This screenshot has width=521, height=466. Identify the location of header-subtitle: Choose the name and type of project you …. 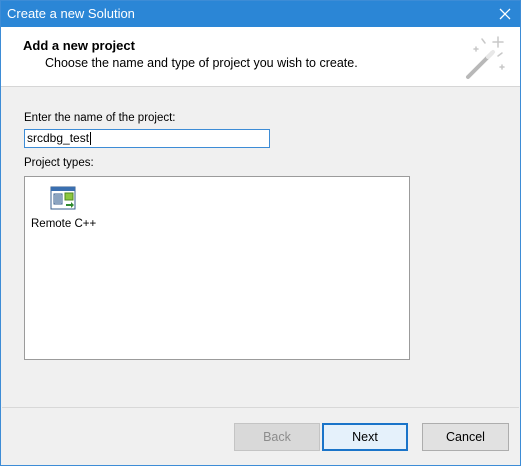
(201, 63).